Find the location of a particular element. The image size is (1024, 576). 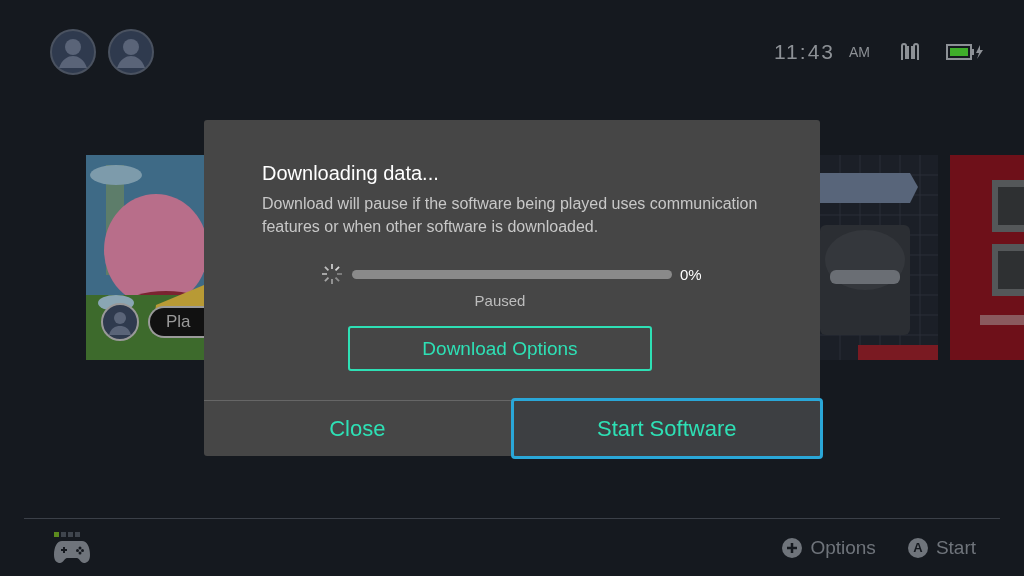

controller-icon is located at coordinates (72, 551).